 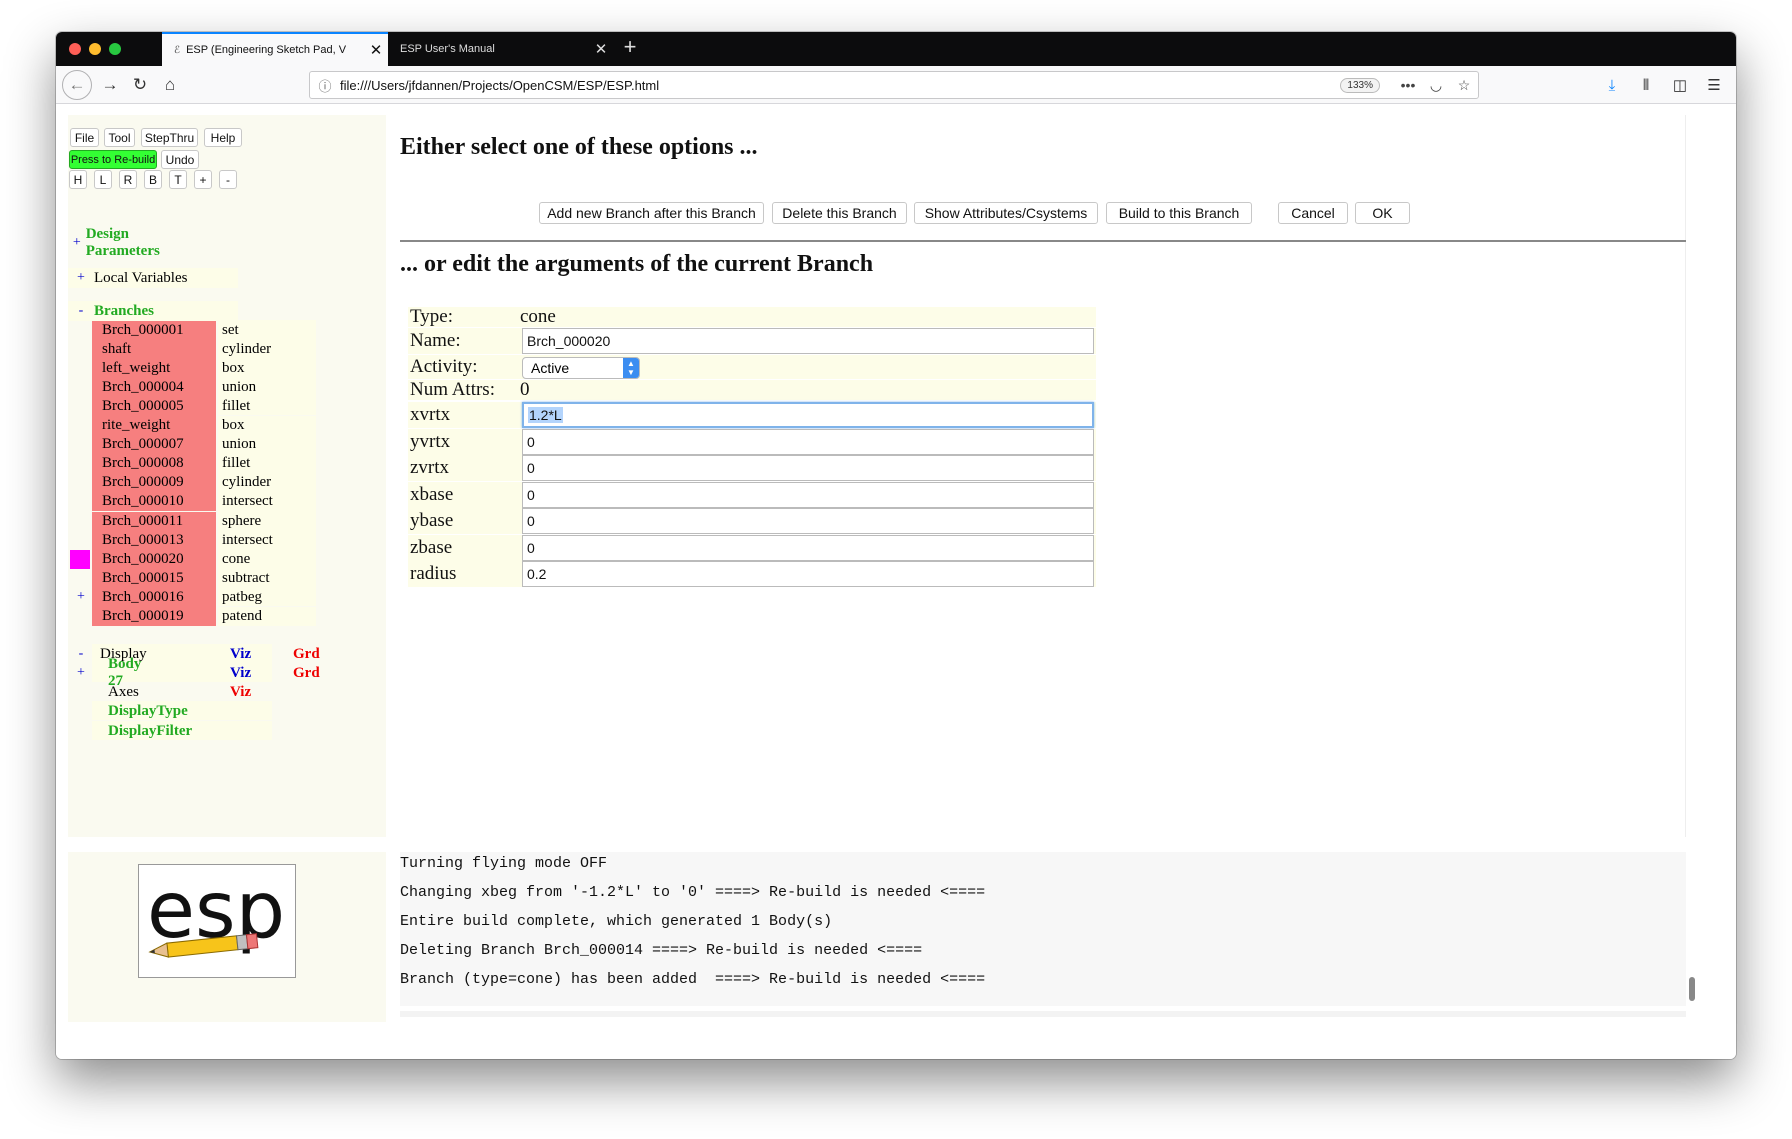 I want to click on branch-row: Brch_000005 fillet, so click(x=192, y=406).